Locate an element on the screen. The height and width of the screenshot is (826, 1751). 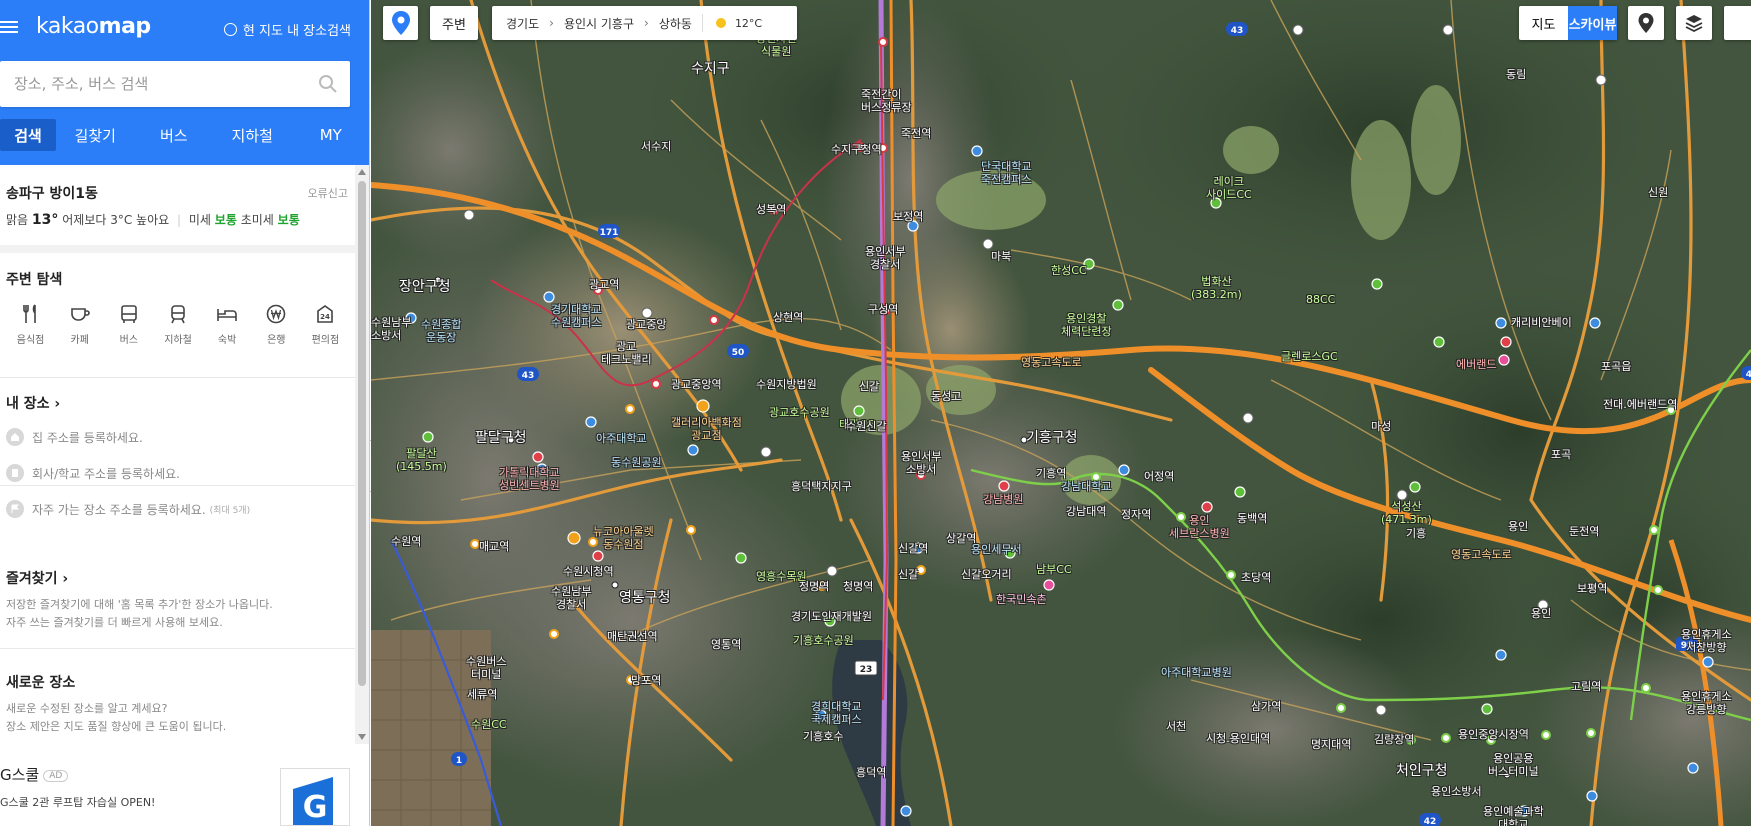
map-label-sanghyeon: 상현역 is located at coordinates (788, 317).